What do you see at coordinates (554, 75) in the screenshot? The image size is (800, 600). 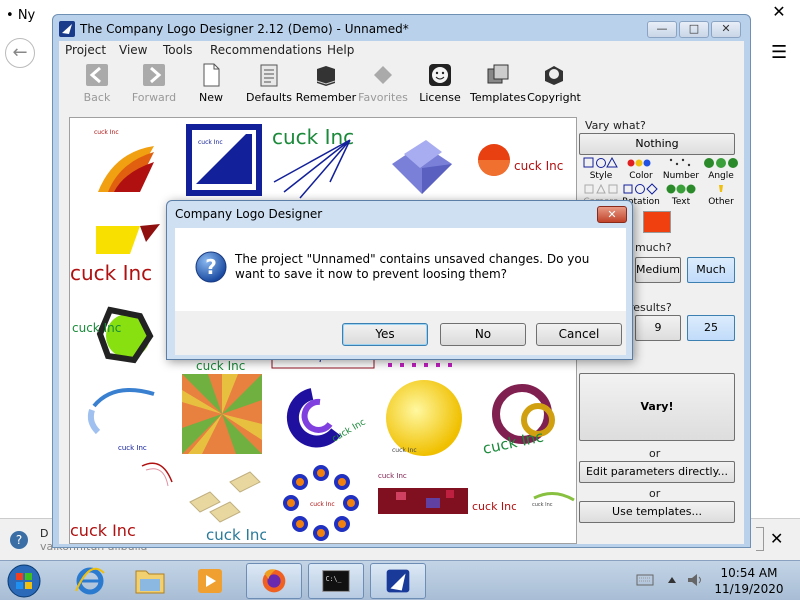 I see `copyright-icon` at bounding box center [554, 75].